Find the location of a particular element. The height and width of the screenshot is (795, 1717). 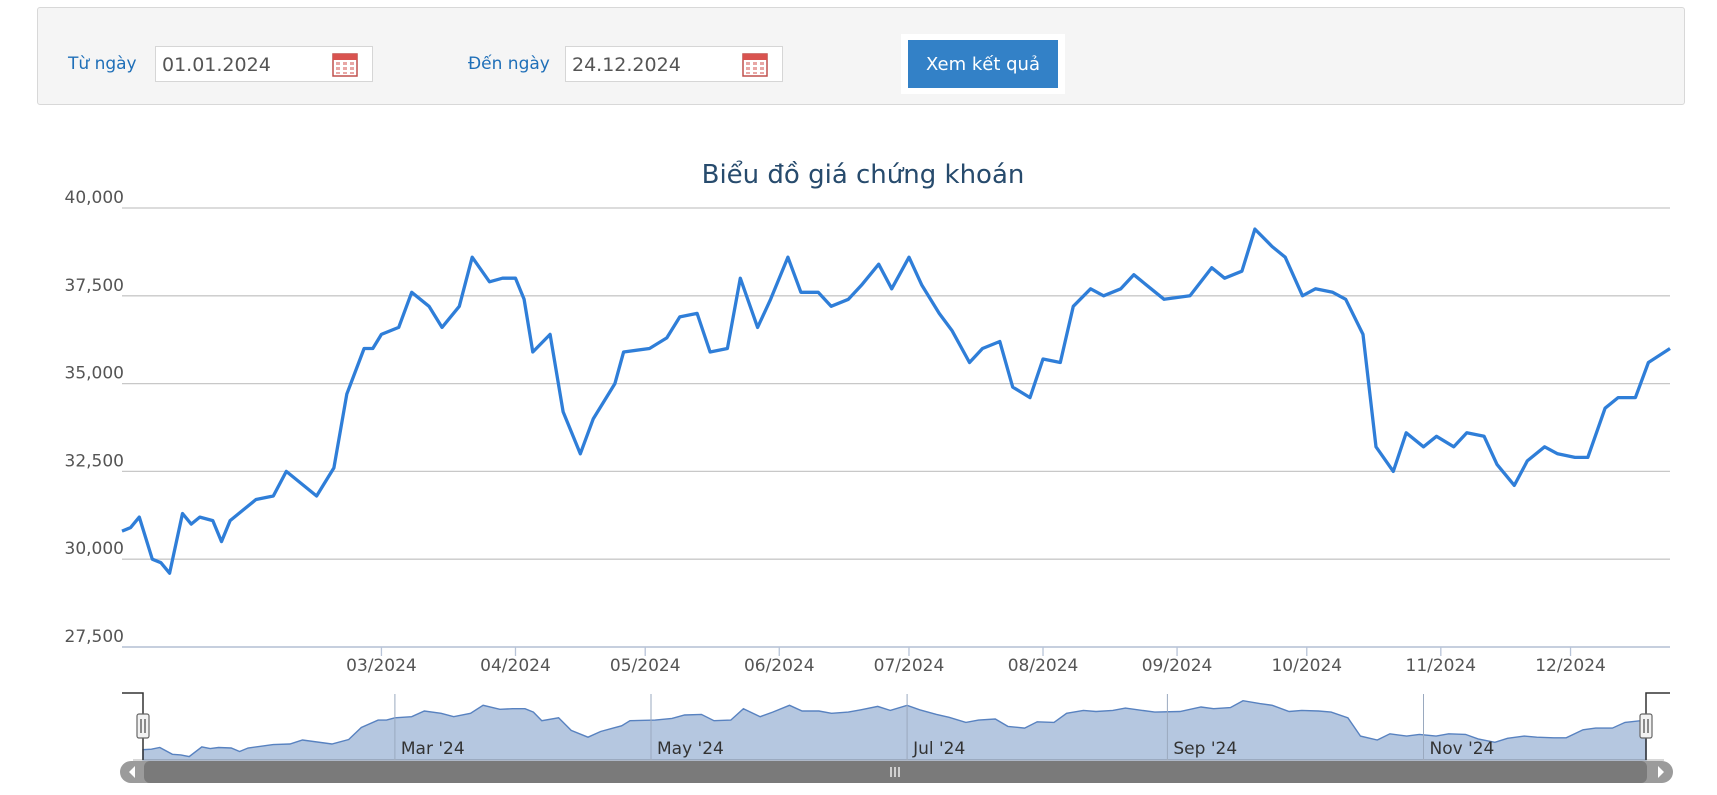

navigator-label: Sep '24 is located at coordinates (1205, 749).